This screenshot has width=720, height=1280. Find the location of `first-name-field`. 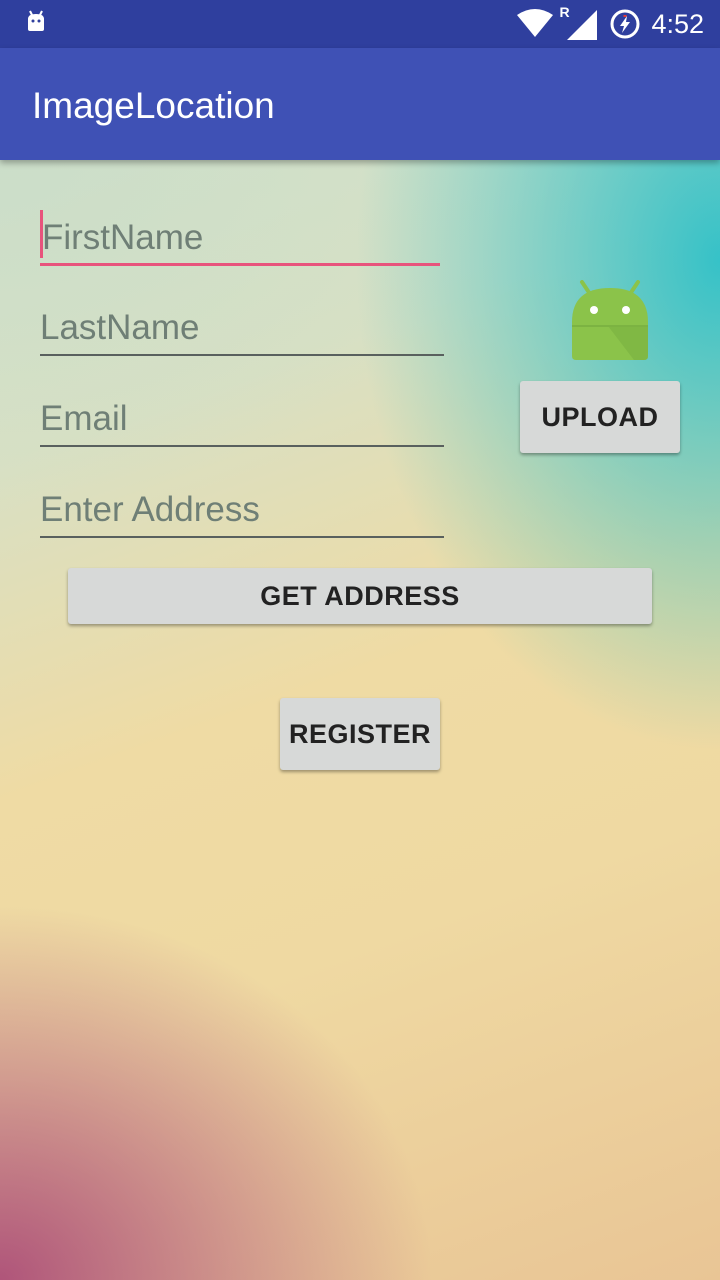

first-name-field is located at coordinates (243, 238).